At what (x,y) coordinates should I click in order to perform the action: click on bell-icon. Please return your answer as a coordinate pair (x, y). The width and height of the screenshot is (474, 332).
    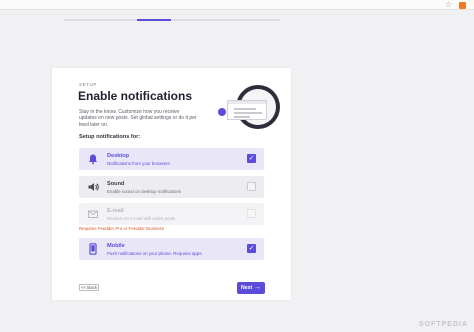
    Looking at the image, I should click on (93, 159).